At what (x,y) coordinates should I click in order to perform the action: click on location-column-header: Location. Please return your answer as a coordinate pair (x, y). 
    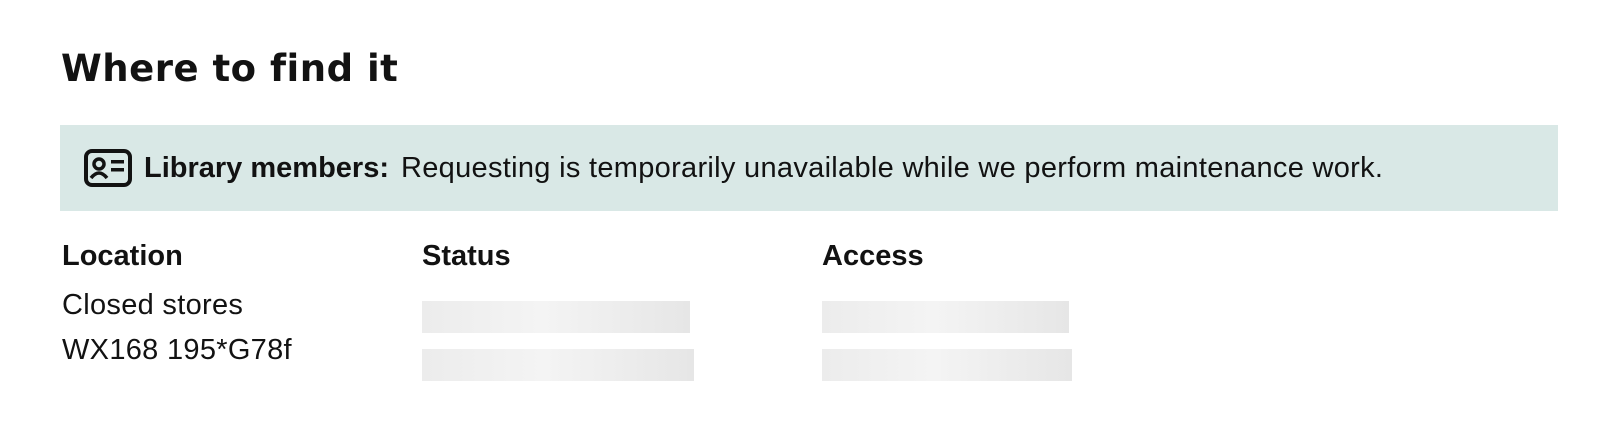
    Looking at the image, I should click on (122, 256).